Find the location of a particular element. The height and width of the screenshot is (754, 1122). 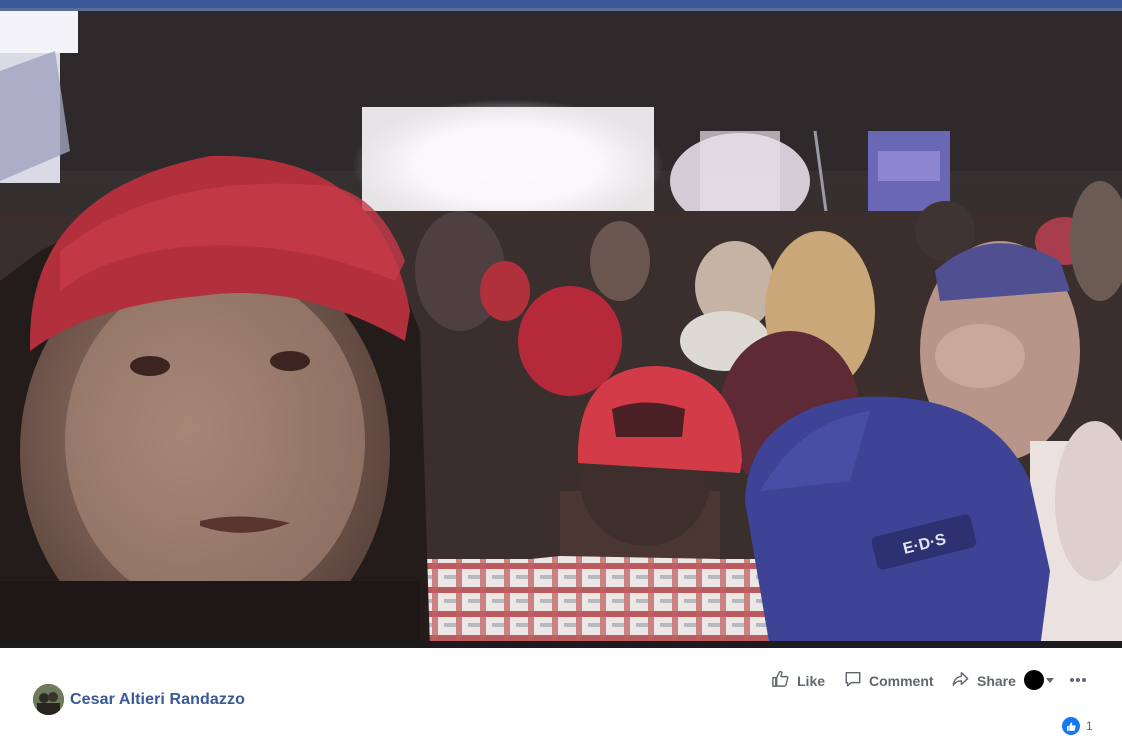

comment-button: Comment is located at coordinates (889, 681).